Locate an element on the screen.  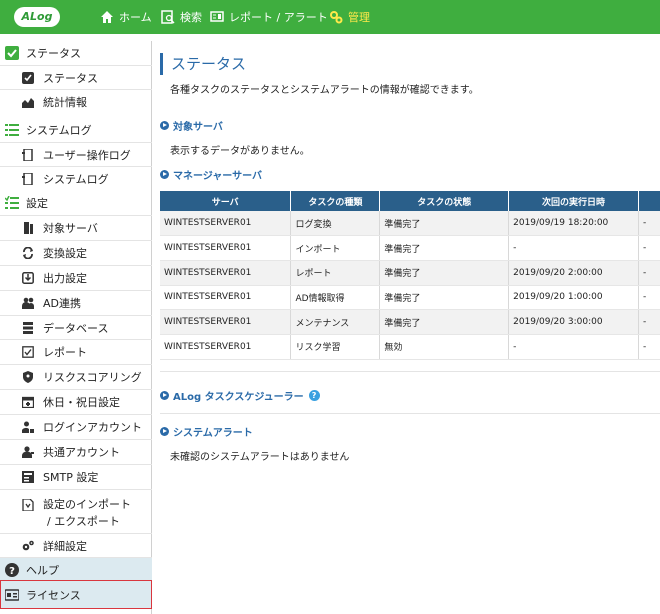
nav-report-alert-label: レポート / アラート is located at coordinates (278, 17).